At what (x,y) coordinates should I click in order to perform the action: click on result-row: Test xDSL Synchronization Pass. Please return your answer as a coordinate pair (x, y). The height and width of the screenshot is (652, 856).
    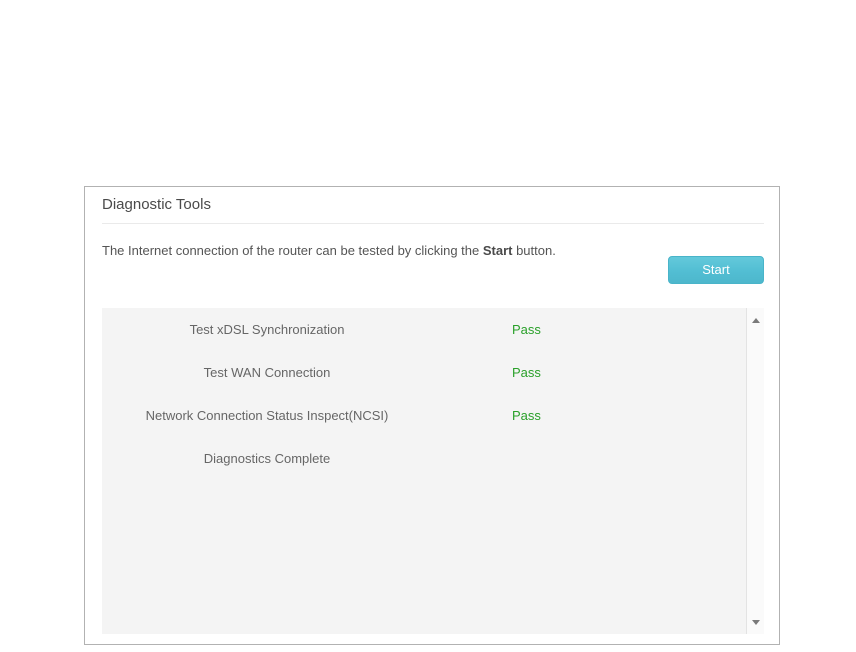
    Looking at the image, I should click on (424, 329).